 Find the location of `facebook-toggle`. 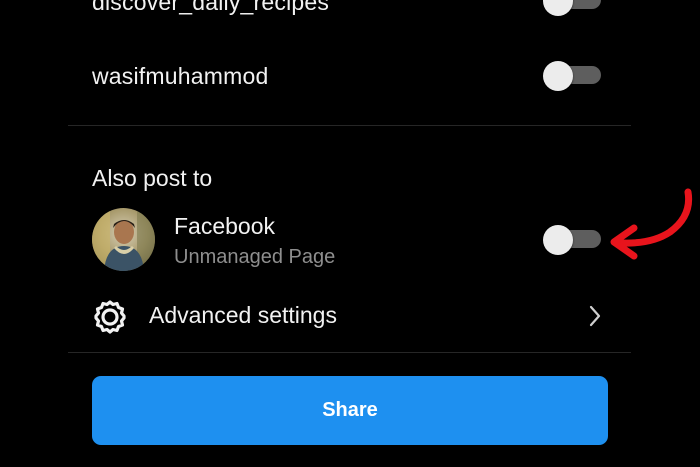

facebook-toggle is located at coordinates (572, 240).